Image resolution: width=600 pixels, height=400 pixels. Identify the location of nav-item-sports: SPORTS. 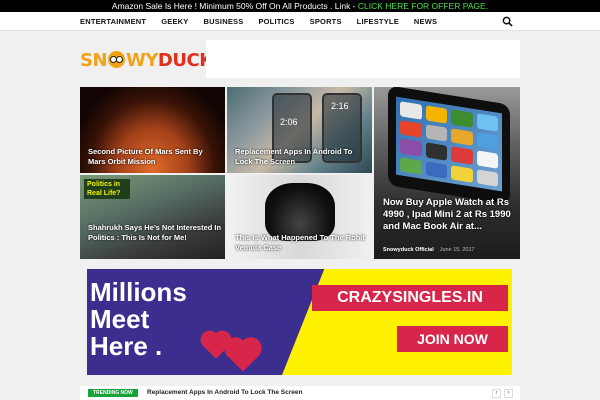
(326, 21).